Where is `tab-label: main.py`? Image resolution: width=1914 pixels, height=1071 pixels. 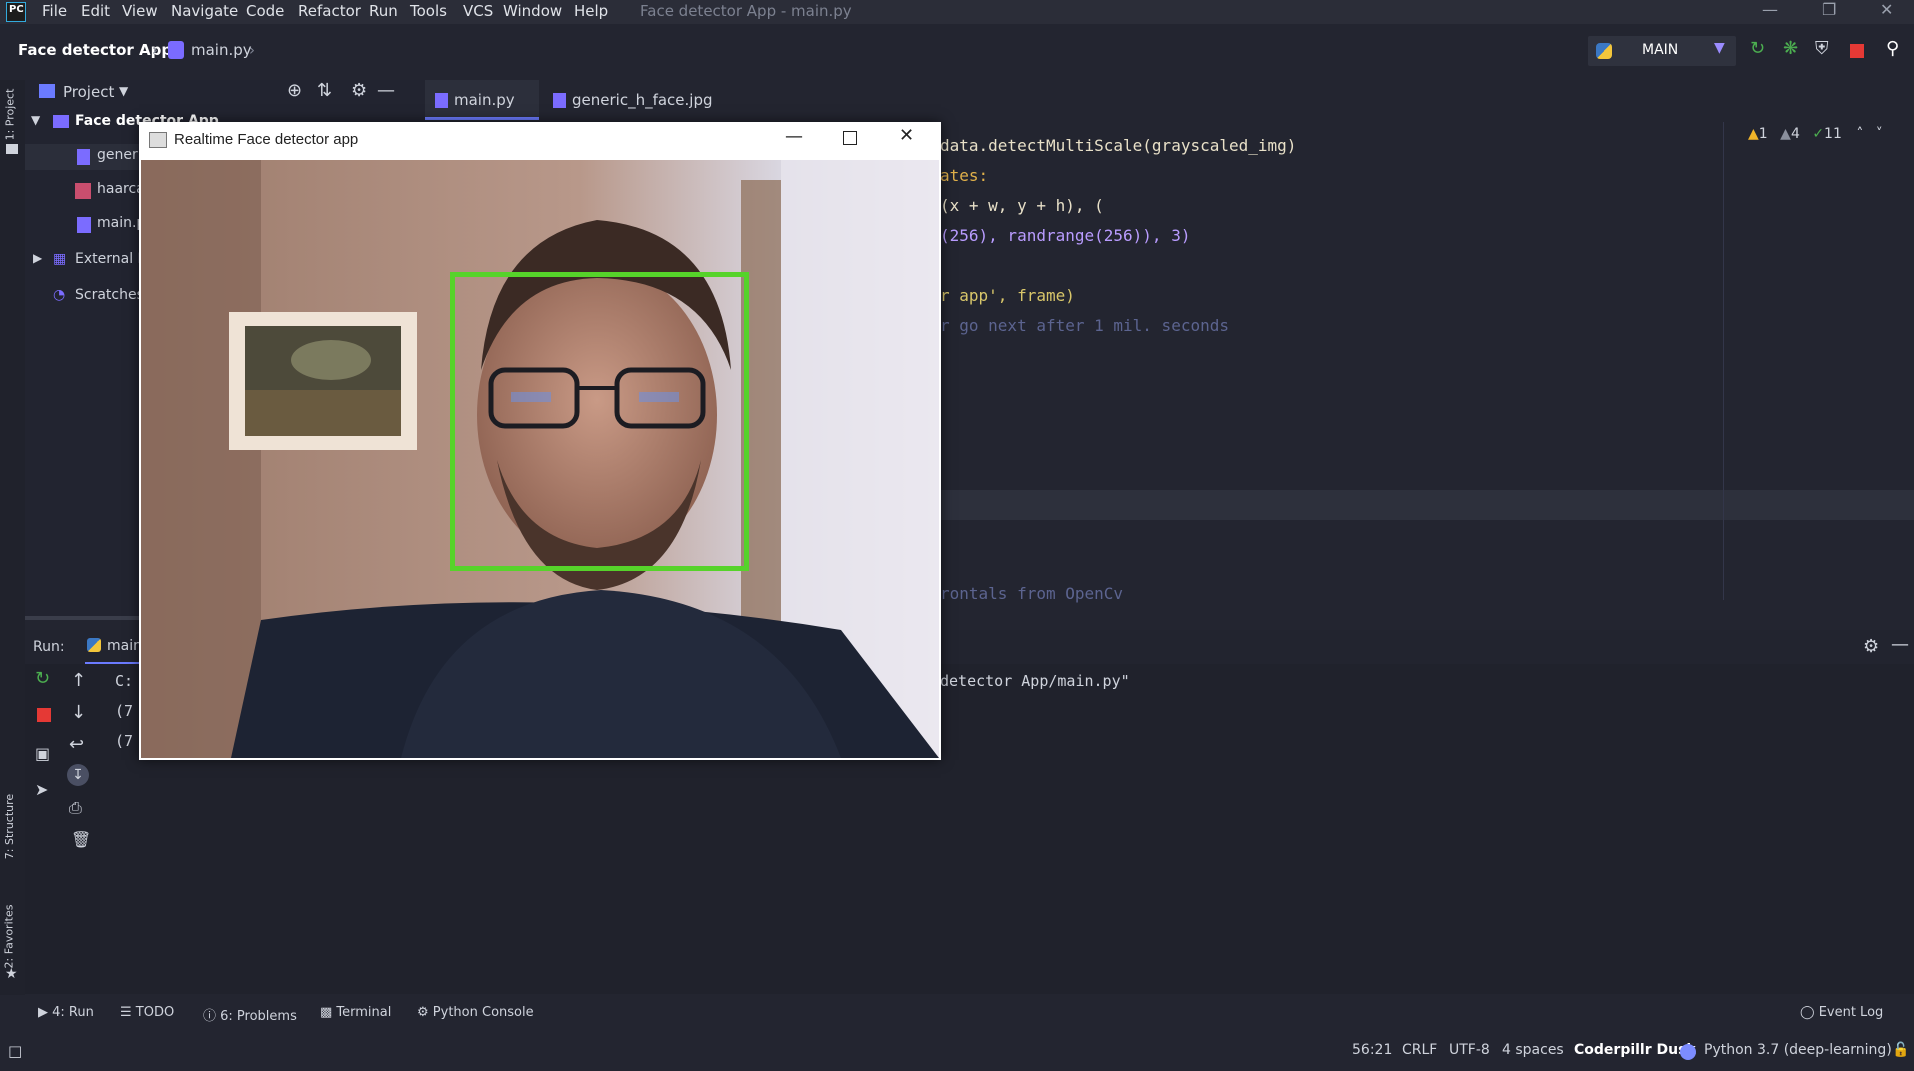 tab-label: main.py is located at coordinates (484, 100).